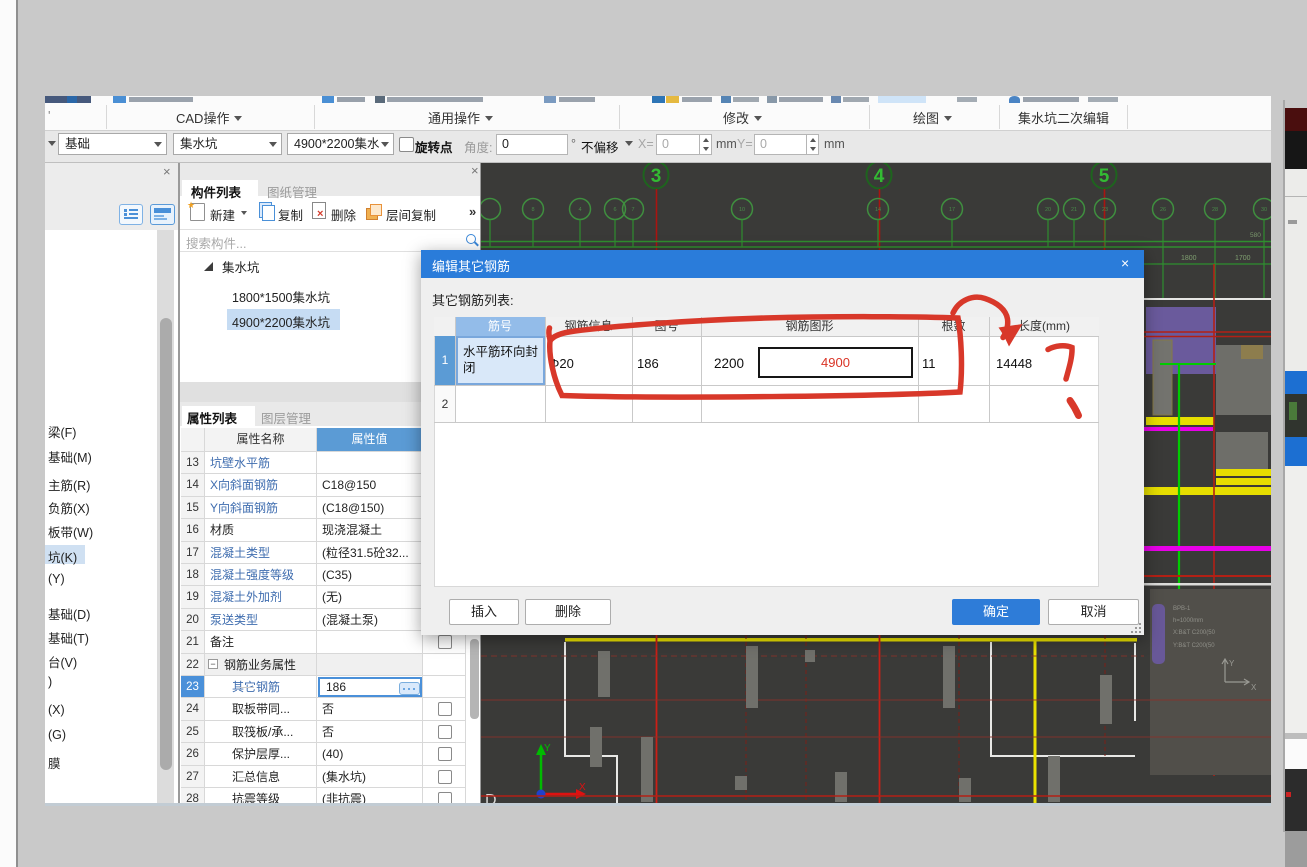 The height and width of the screenshot is (867, 1307). I want to click on svg-text: 5, so click(1104, 176).